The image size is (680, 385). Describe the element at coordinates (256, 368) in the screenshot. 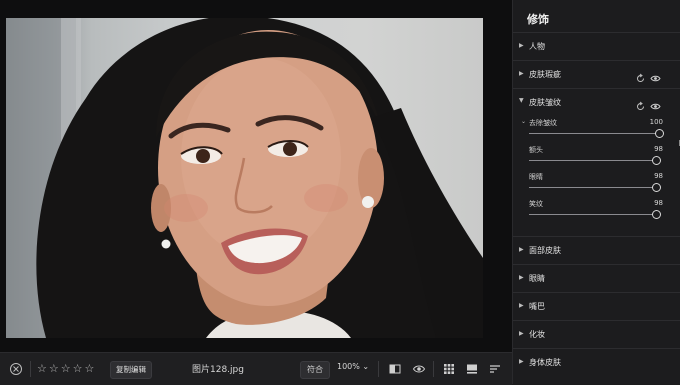

I see `bottom-toolbar: ☆ ☆ ☆ ☆ ☆ 复制编辑 图片128.jpg 符合 100% ⌄` at that location.